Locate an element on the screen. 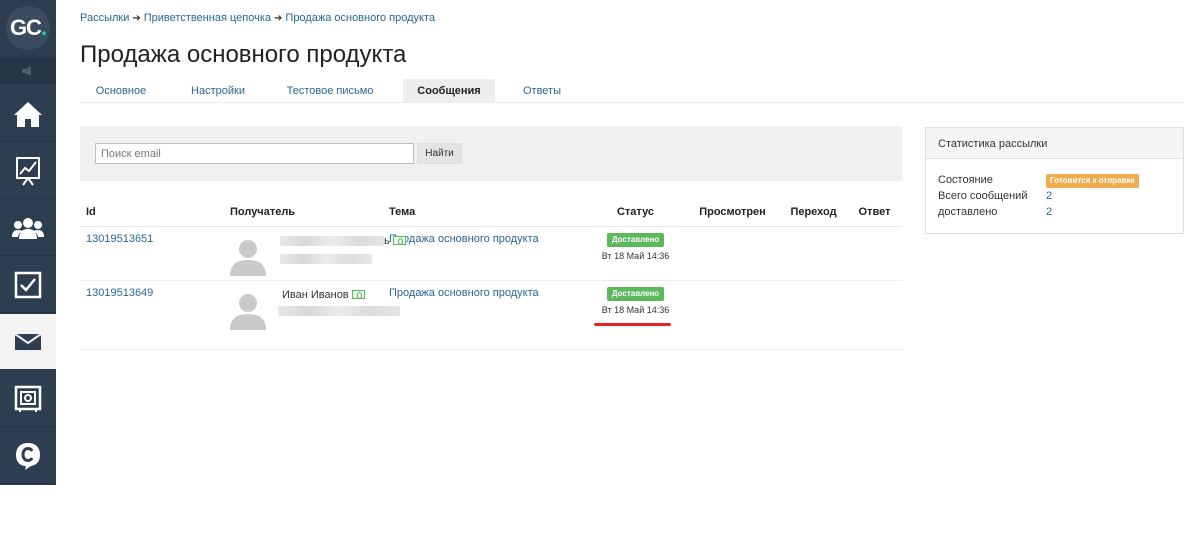  megaphone-icon is located at coordinates (26, 71).